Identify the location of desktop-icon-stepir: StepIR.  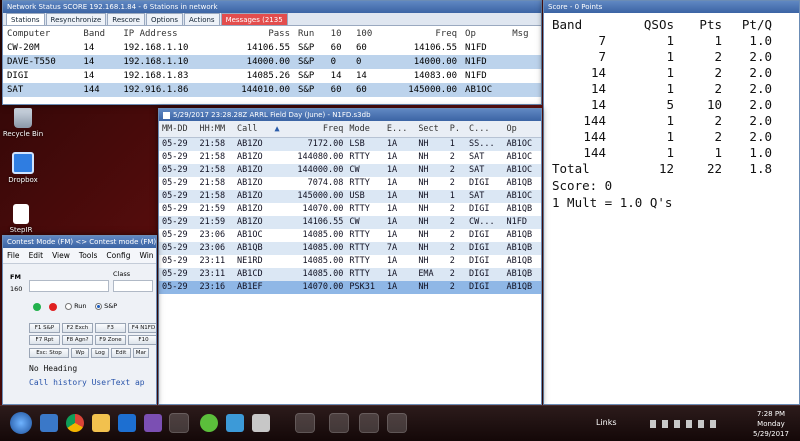
(22, 219).